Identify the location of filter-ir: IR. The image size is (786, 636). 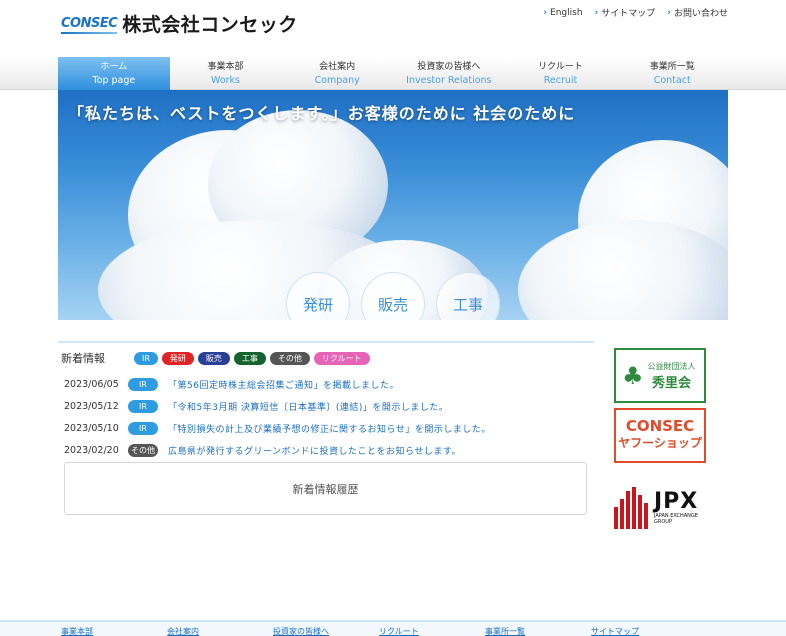
(146, 358).